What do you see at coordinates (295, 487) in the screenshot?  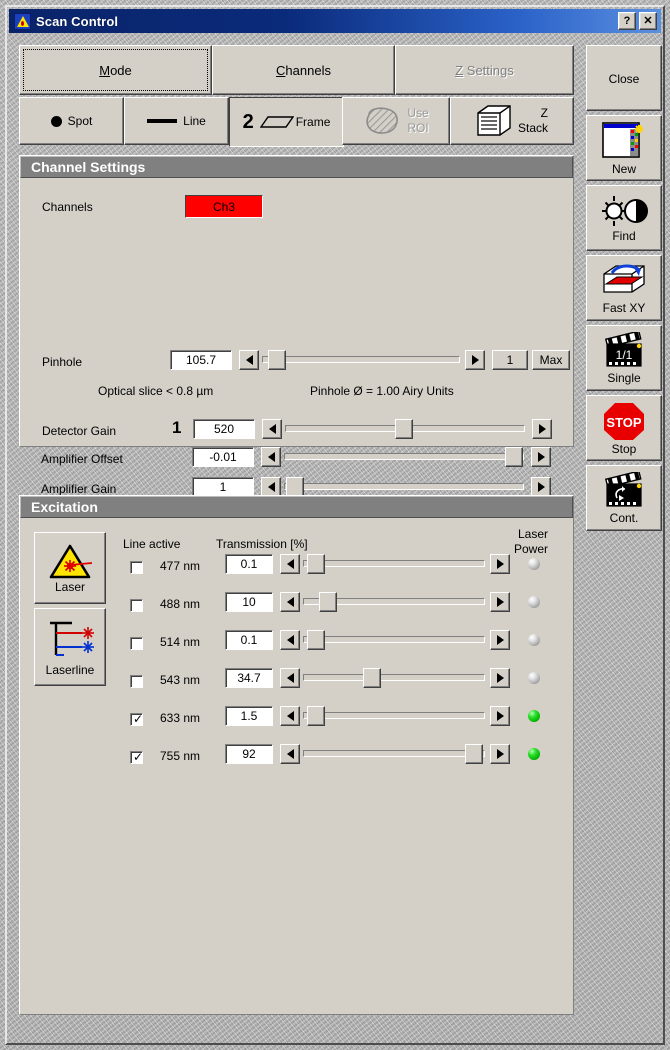 I see `amplifier-gain-slider-thumb` at bounding box center [295, 487].